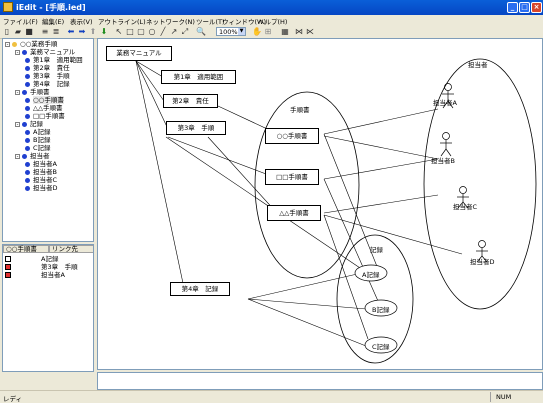  I want to click on maximize-button: □, so click(524, 7).